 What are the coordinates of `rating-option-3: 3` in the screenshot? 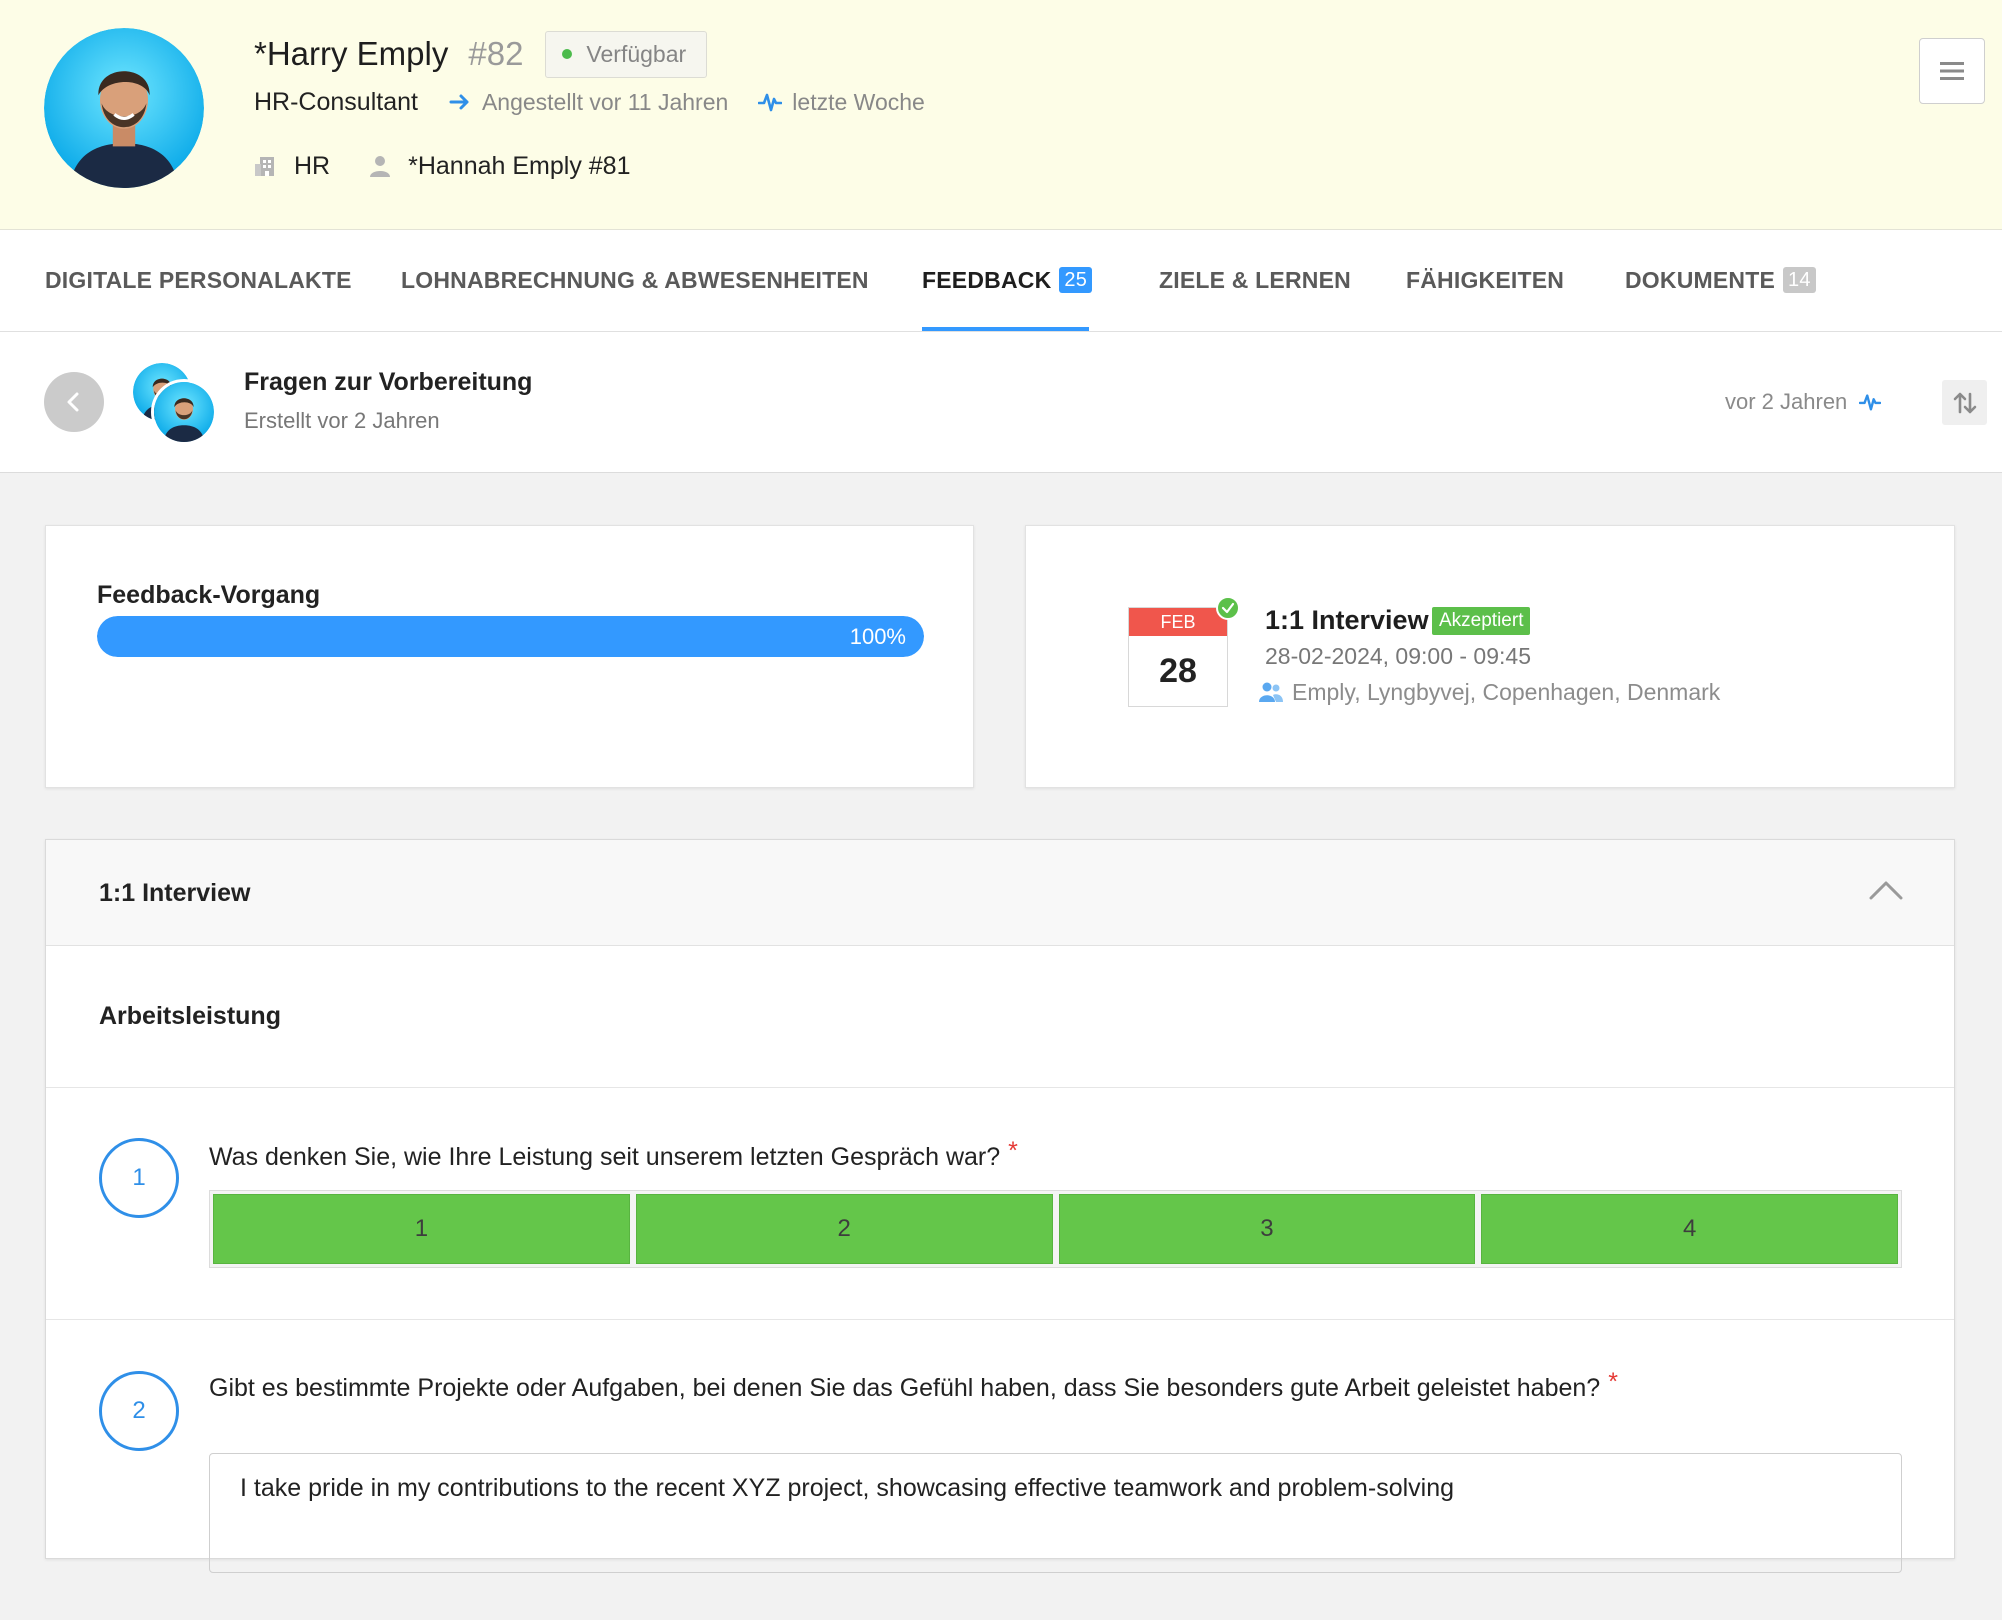 It's located at (1267, 1229).